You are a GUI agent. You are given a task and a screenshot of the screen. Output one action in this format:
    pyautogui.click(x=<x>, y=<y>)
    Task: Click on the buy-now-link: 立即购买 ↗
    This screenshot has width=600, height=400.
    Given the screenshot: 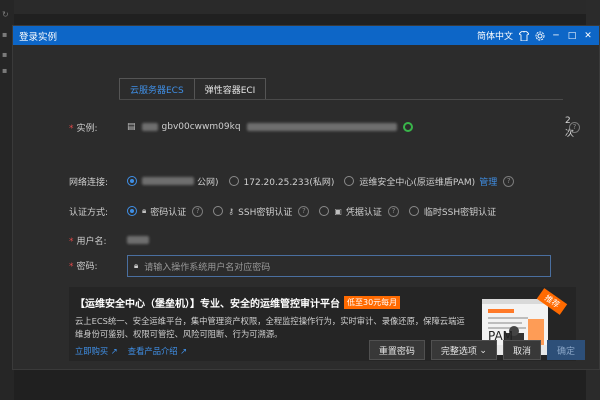 What is the action you would take?
    pyautogui.click(x=96, y=351)
    